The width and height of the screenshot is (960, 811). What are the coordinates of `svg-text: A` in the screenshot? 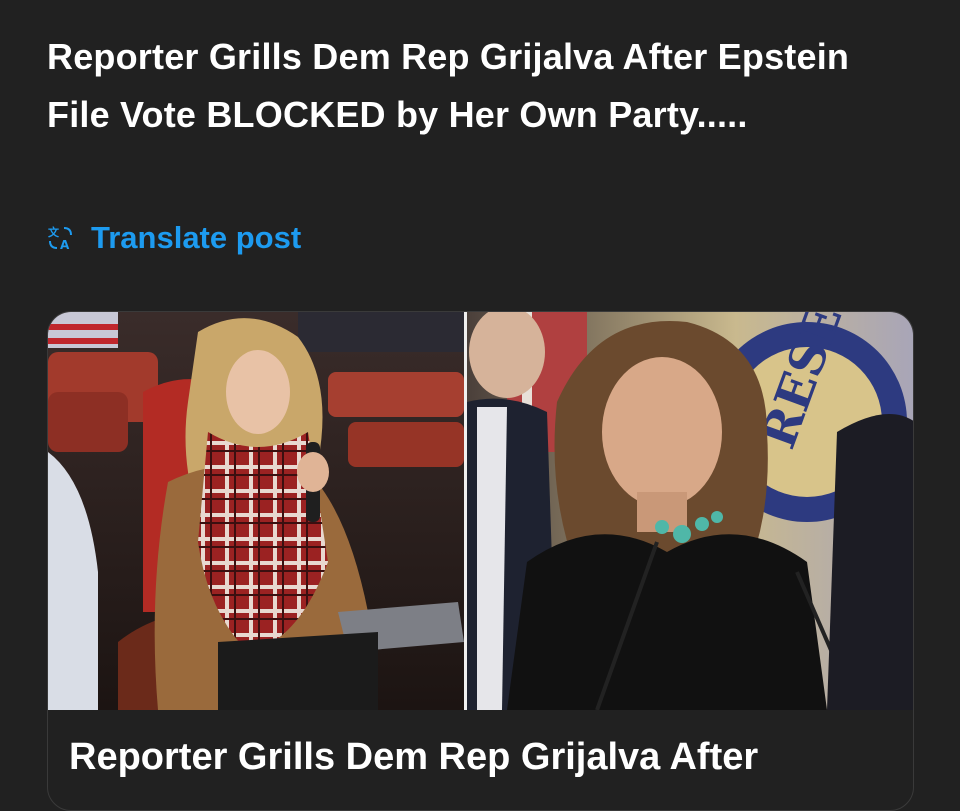 It's located at (65, 245).